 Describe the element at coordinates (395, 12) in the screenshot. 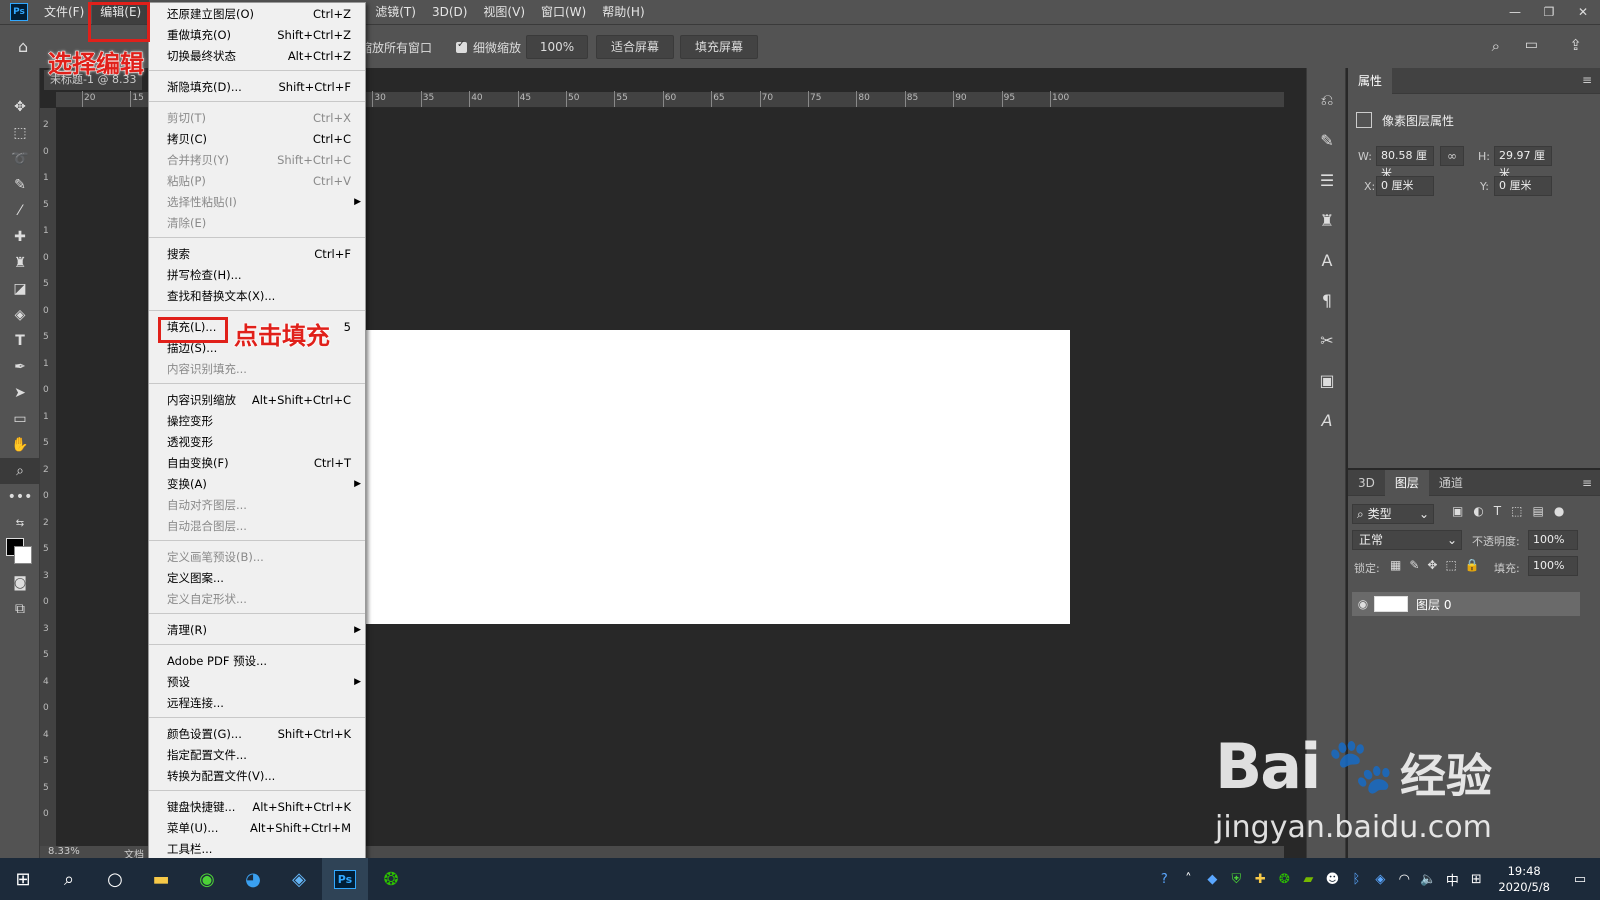

I see `menu-filter: 滤镜(T)` at that location.